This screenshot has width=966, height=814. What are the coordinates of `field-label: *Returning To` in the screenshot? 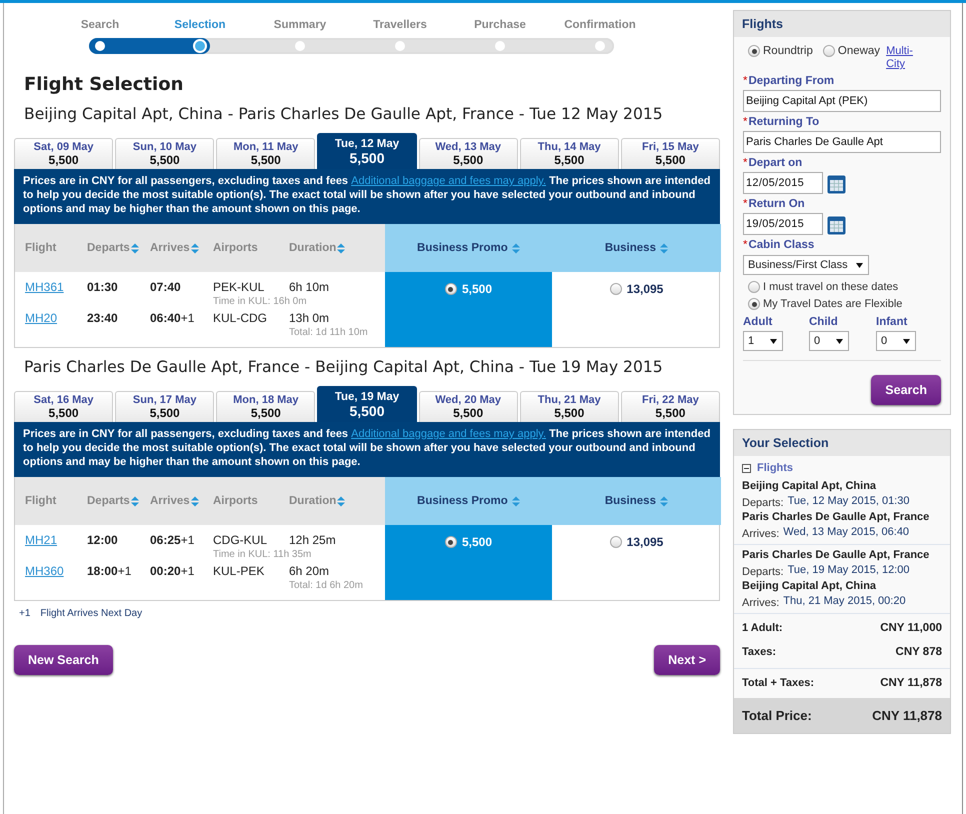 It's located at (781, 122).